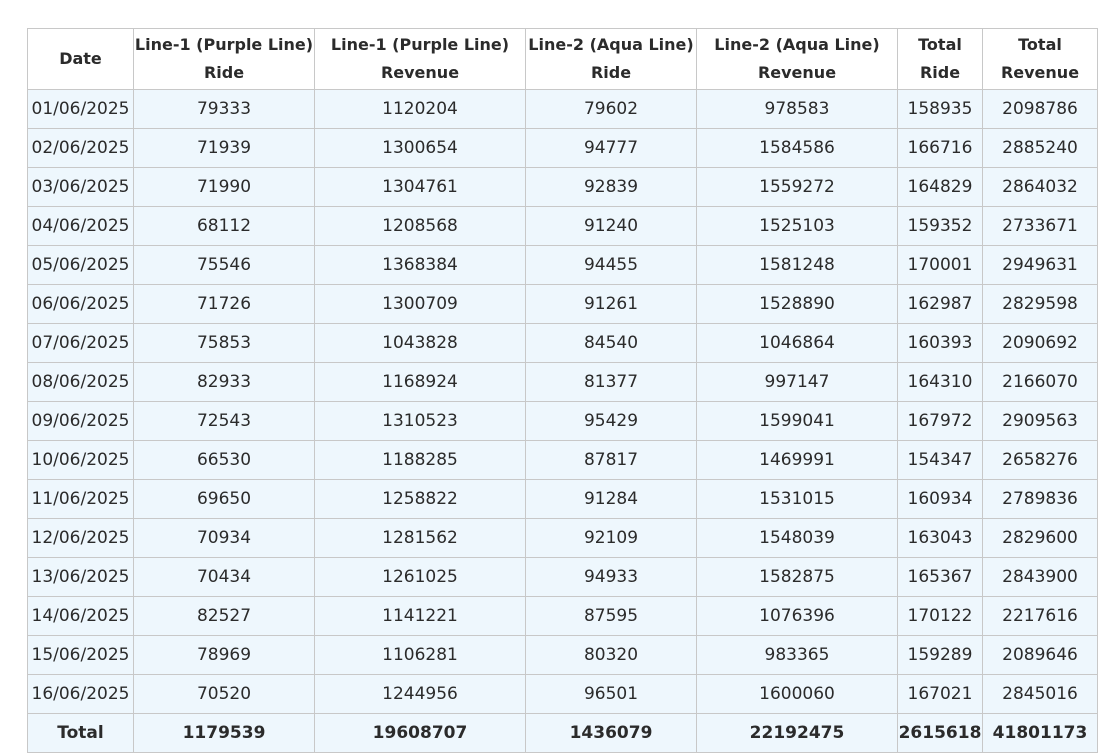 The height and width of the screenshot is (755, 1115). I want to click on table-cell-line1-ride: 70520, so click(224, 694).